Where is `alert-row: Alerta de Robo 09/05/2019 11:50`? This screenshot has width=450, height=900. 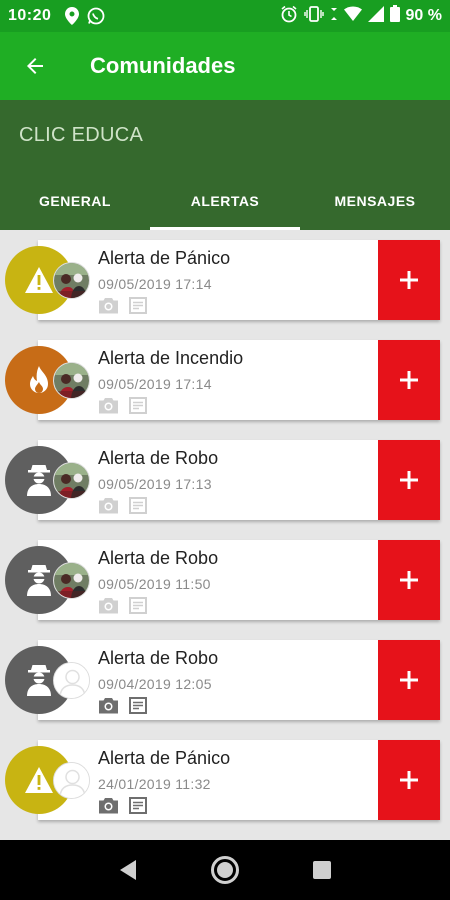 alert-row: Alerta de Robo 09/05/2019 11:50 is located at coordinates (225, 582).